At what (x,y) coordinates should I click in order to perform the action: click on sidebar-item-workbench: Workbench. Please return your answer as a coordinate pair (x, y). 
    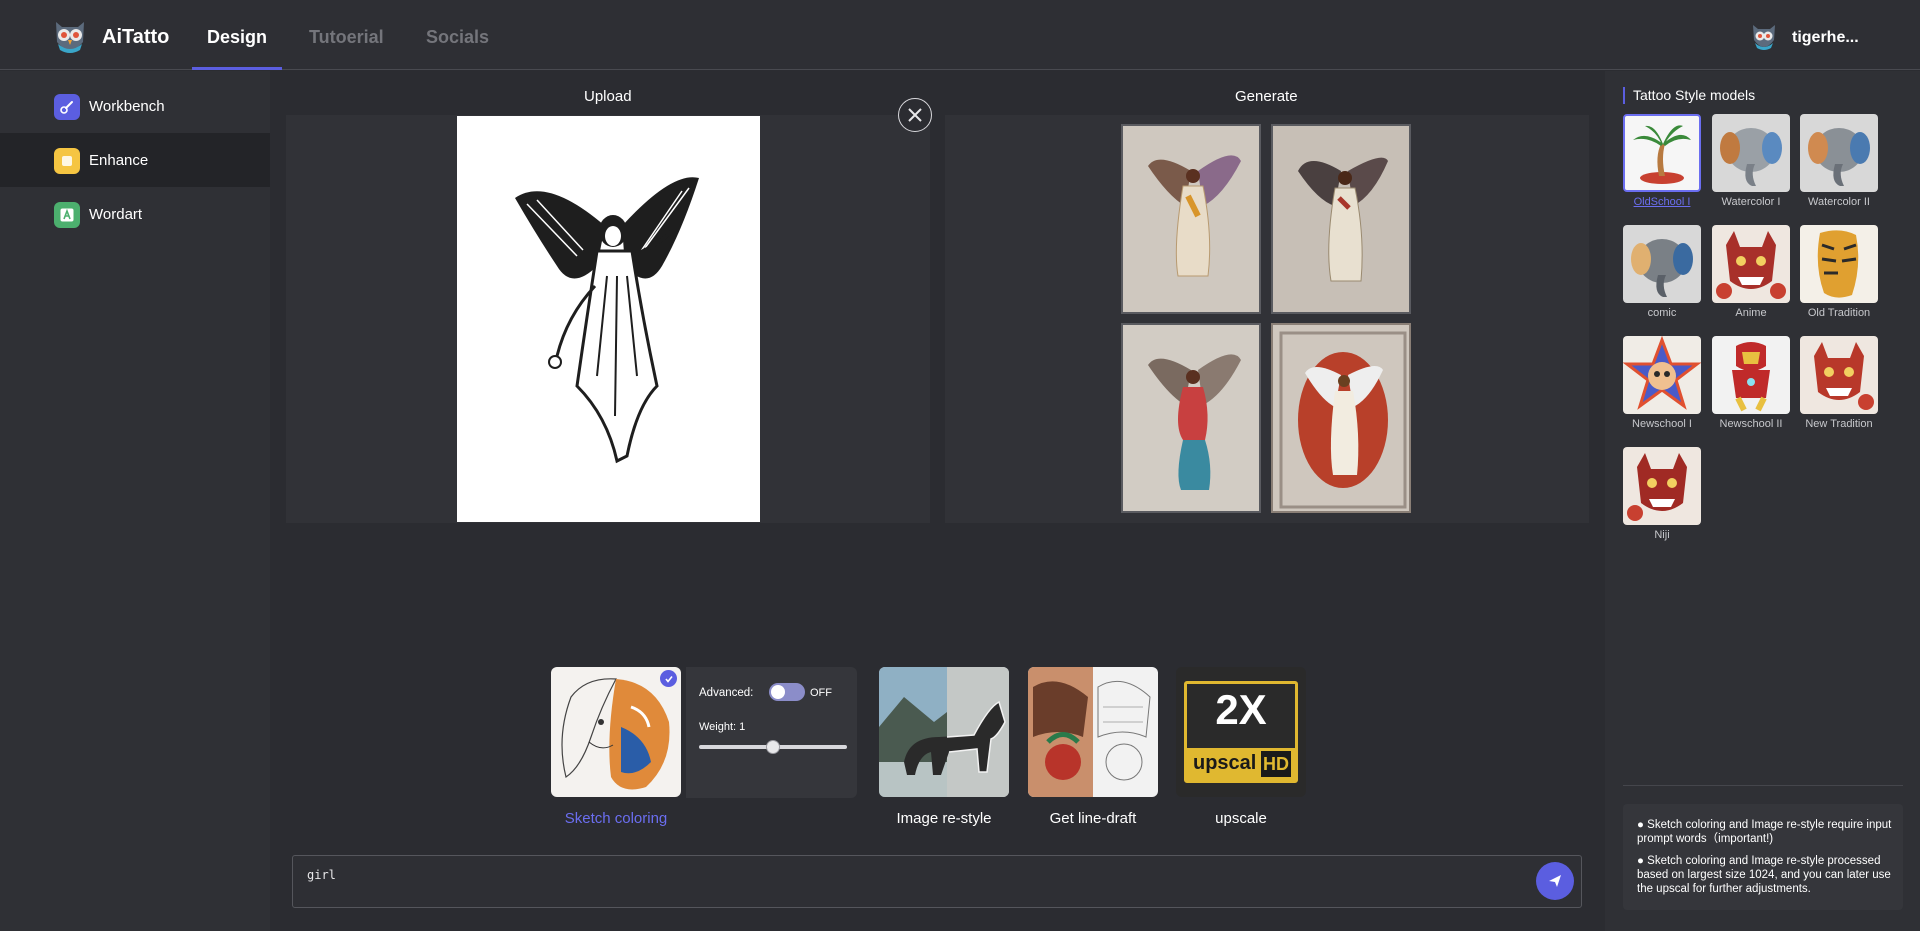
    Looking at the image, I should click on (135, 106).